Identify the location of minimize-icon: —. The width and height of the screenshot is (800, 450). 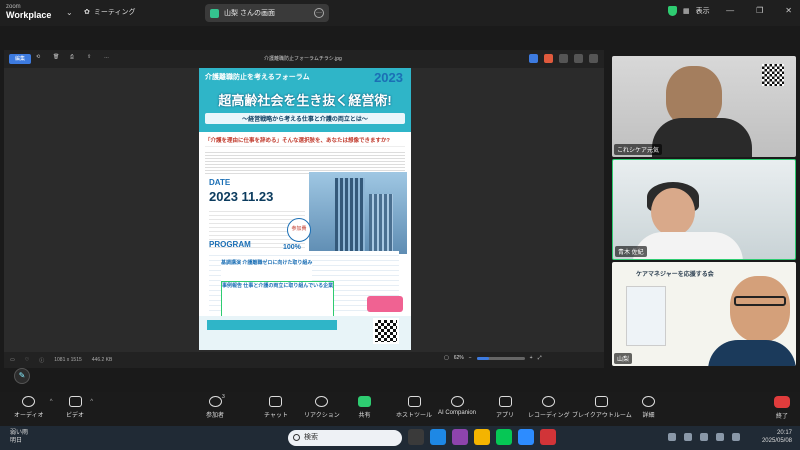
(730, 10).